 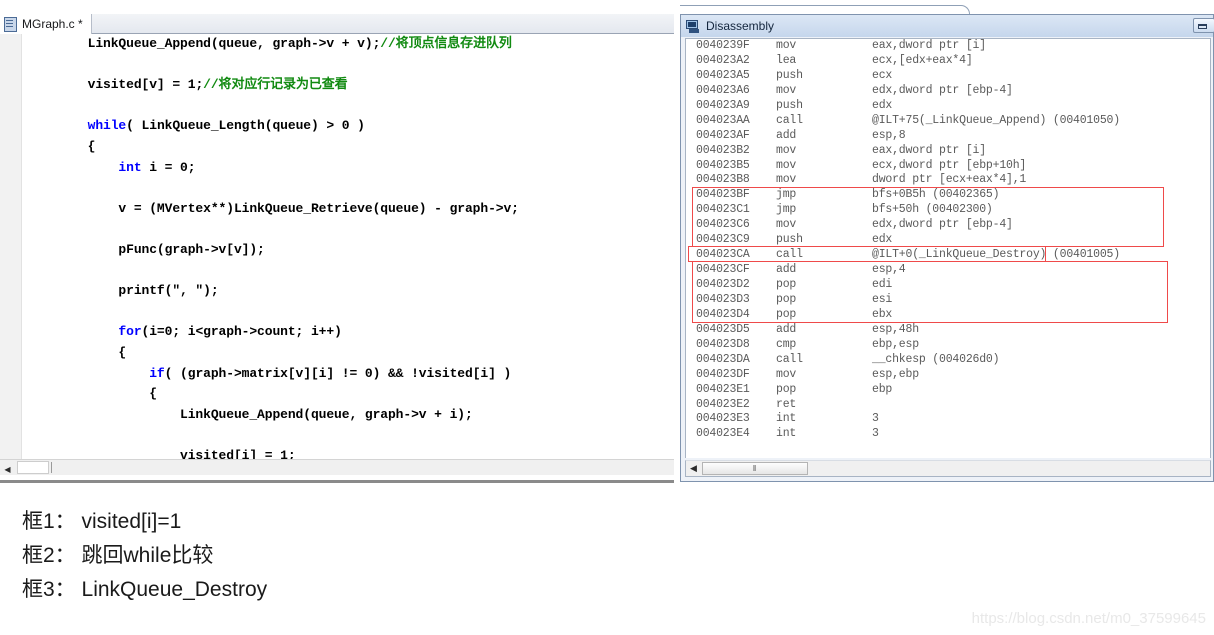 I want to click on disassembly-address: 004023D2, so click(x=723, y=284).